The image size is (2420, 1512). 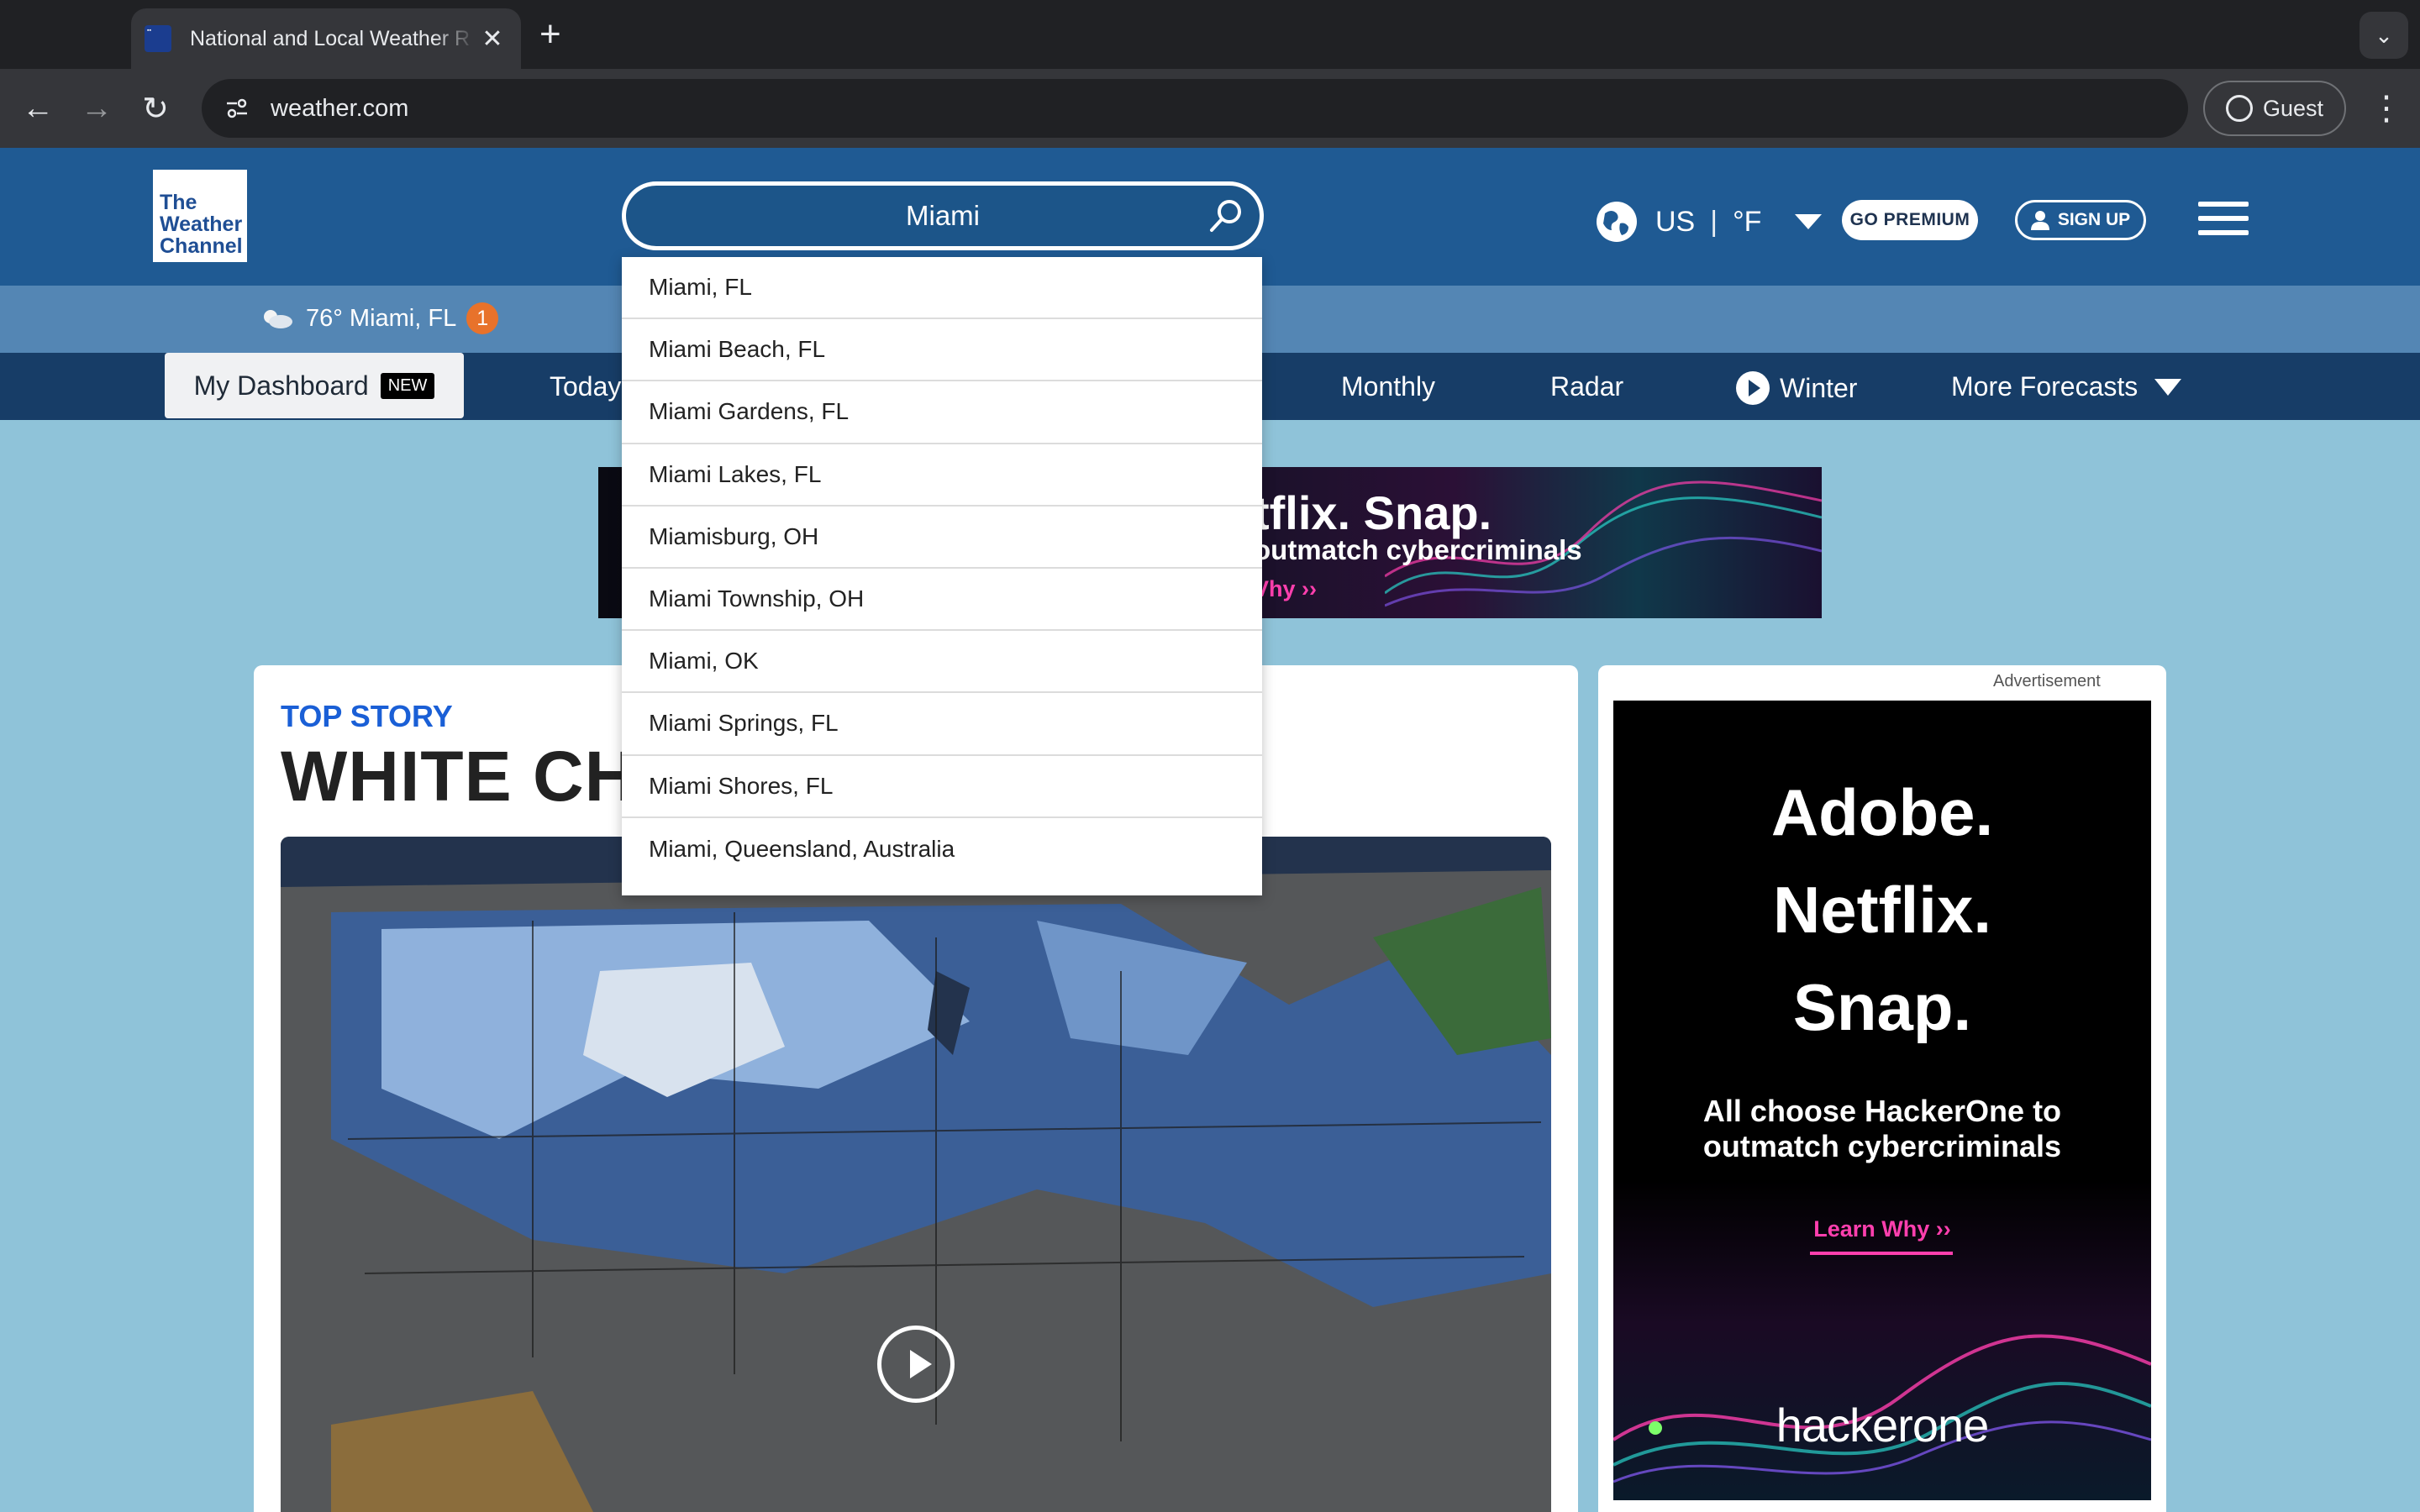 What do you see at coordinates (1286, 589) in the screenshot?
I see `banner-cta: Vhy ››` at bounding box center [1286, 589].